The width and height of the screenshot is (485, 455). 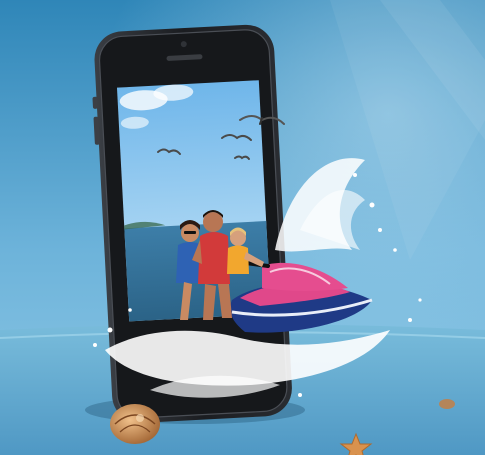 I want to click on mute-switch, so click(x=95, y=102).